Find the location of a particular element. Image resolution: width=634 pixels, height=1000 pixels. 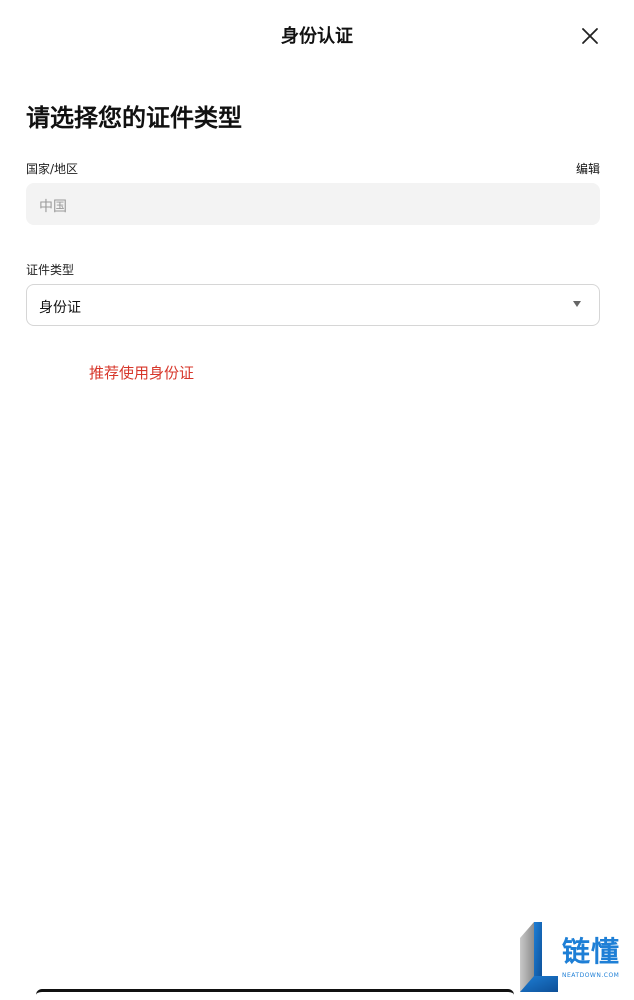

close-button is located at coordinates (590, 36).